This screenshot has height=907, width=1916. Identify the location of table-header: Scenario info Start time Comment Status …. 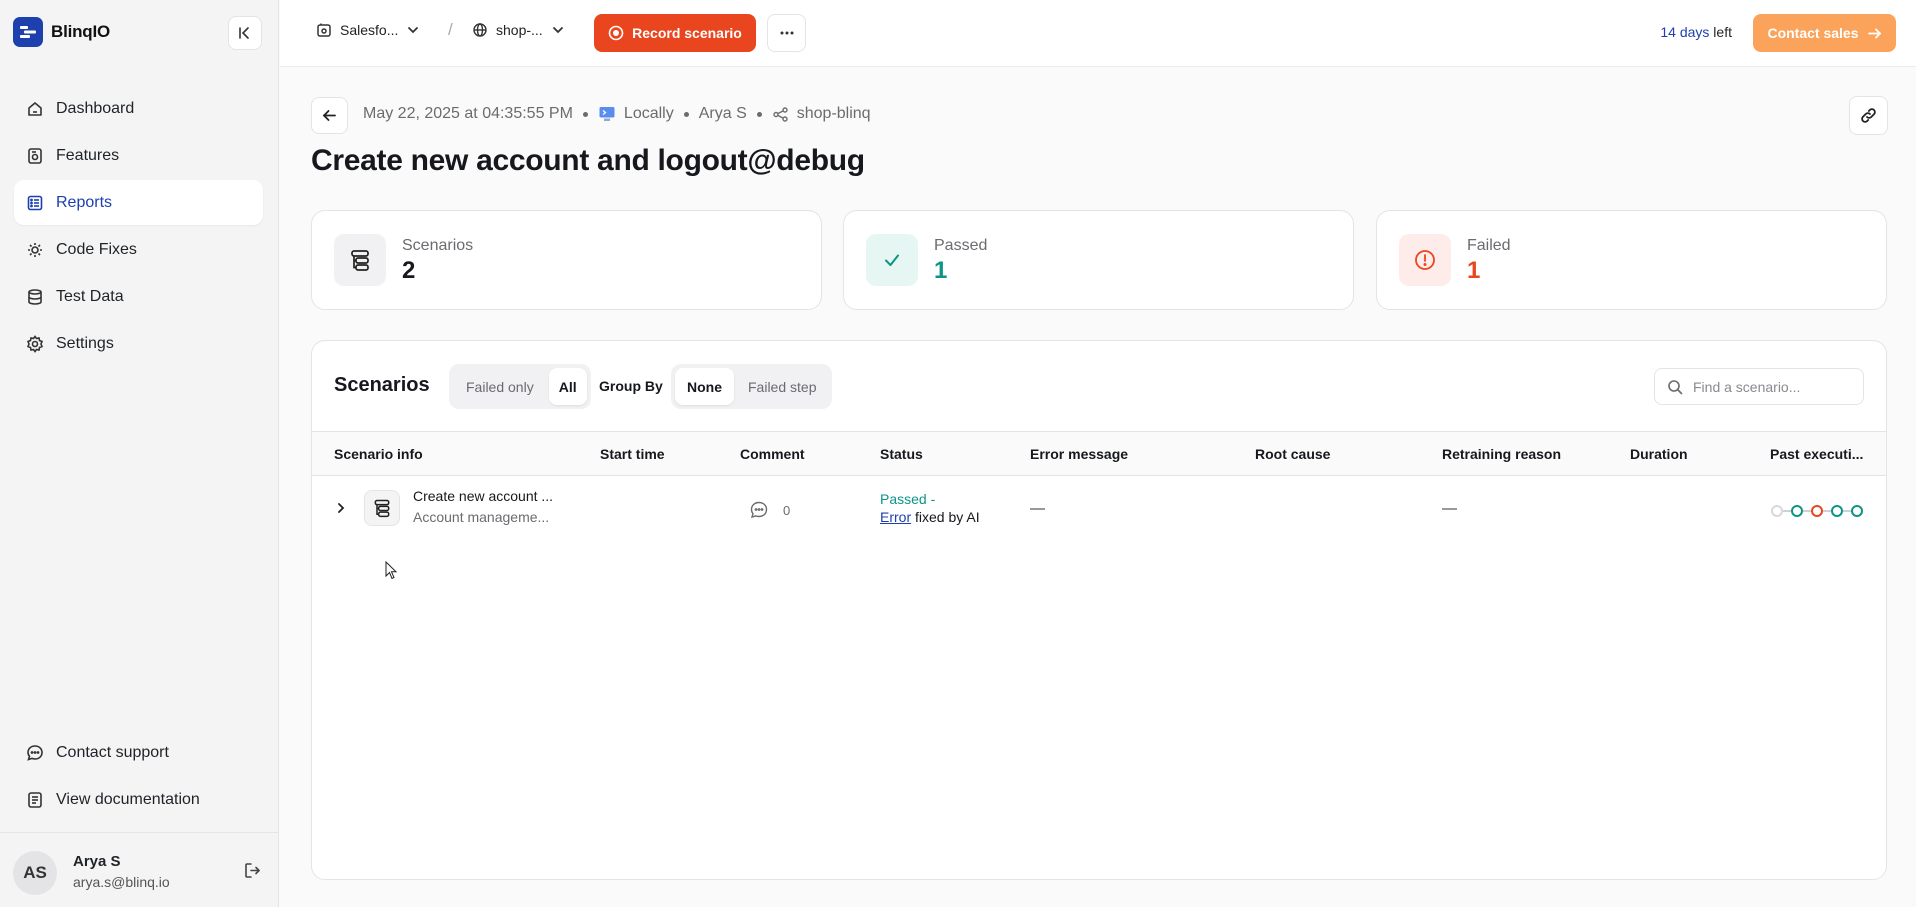
(1099, 453).